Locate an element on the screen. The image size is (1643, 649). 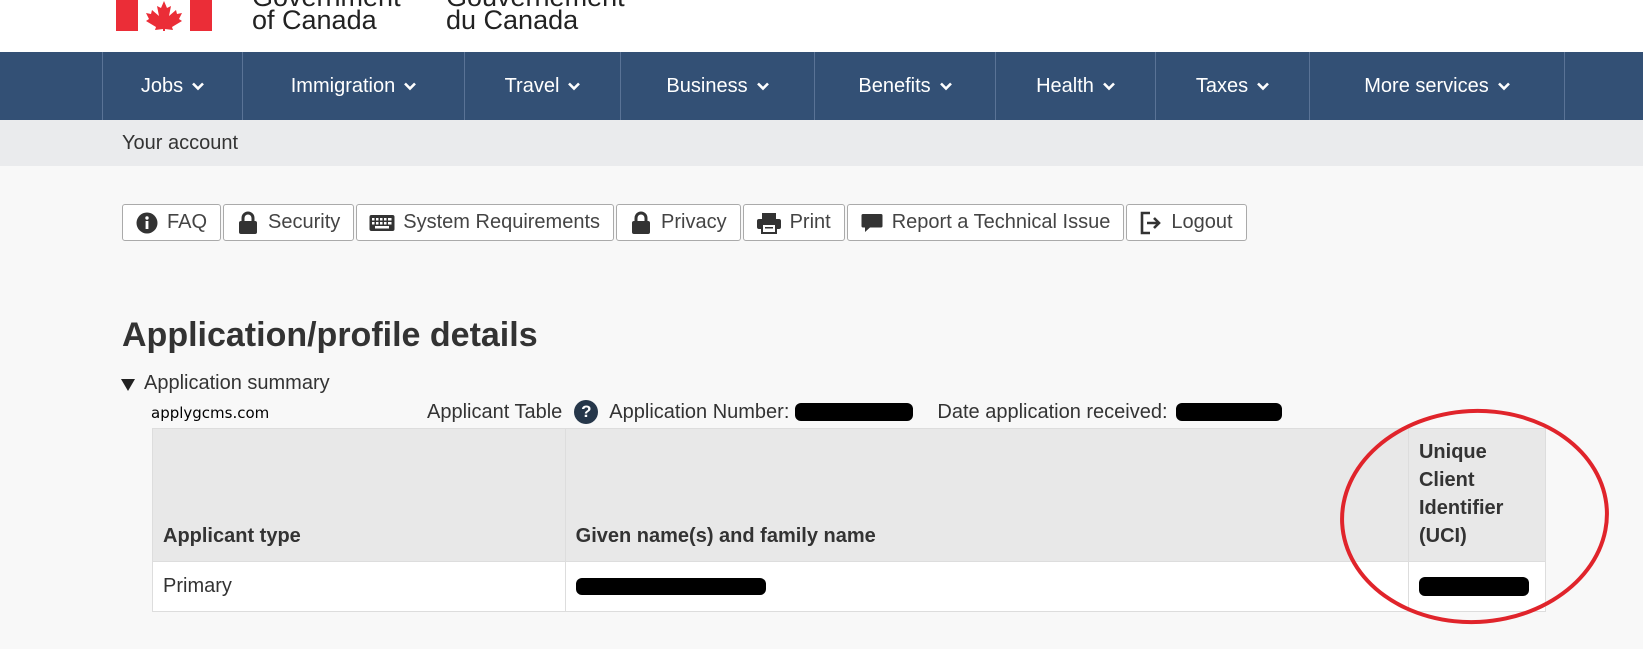
nav-item-benefits: Benefits is located at coordinates (904, 86).